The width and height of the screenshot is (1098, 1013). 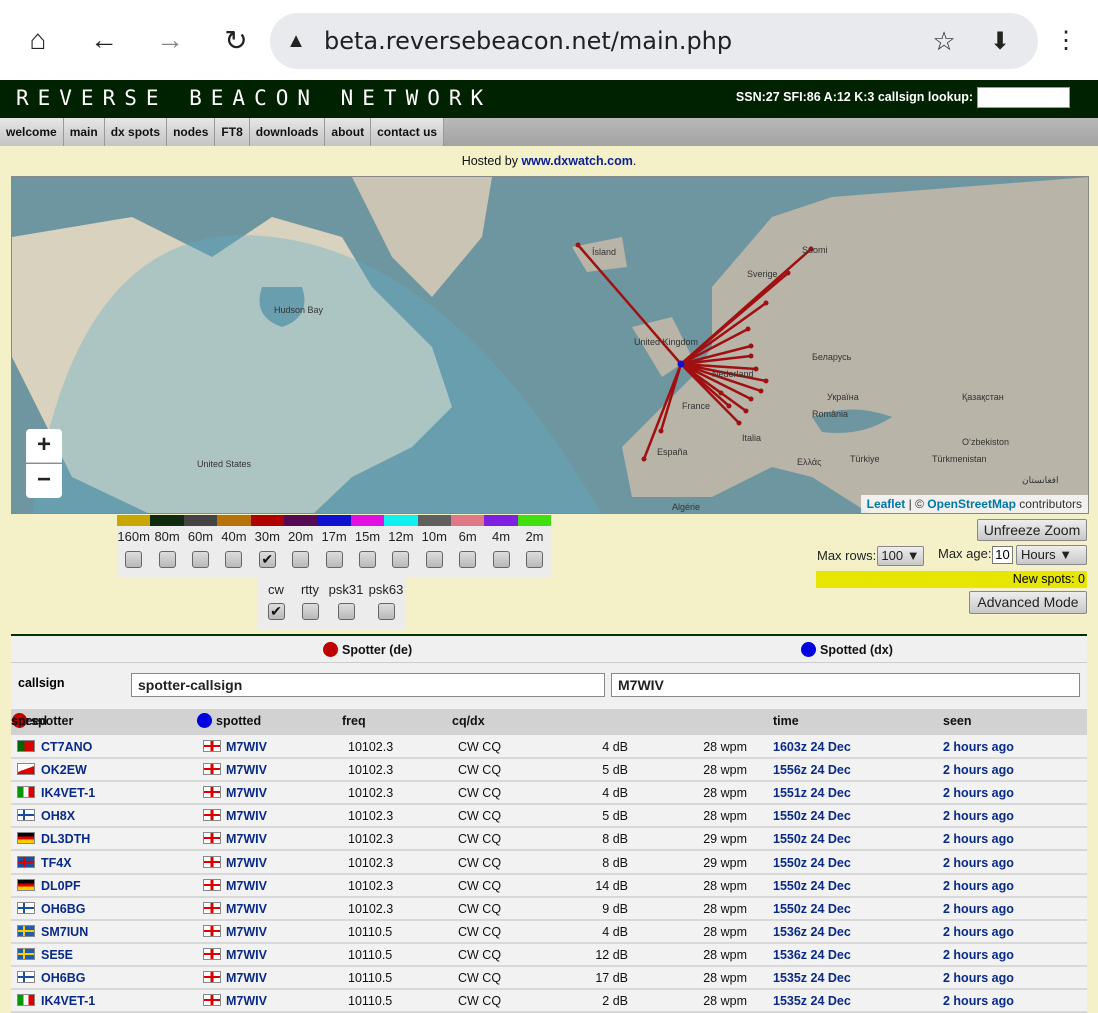 I want to click on spotted-callsign-input: M7WIV, so click(x=845, y=685).